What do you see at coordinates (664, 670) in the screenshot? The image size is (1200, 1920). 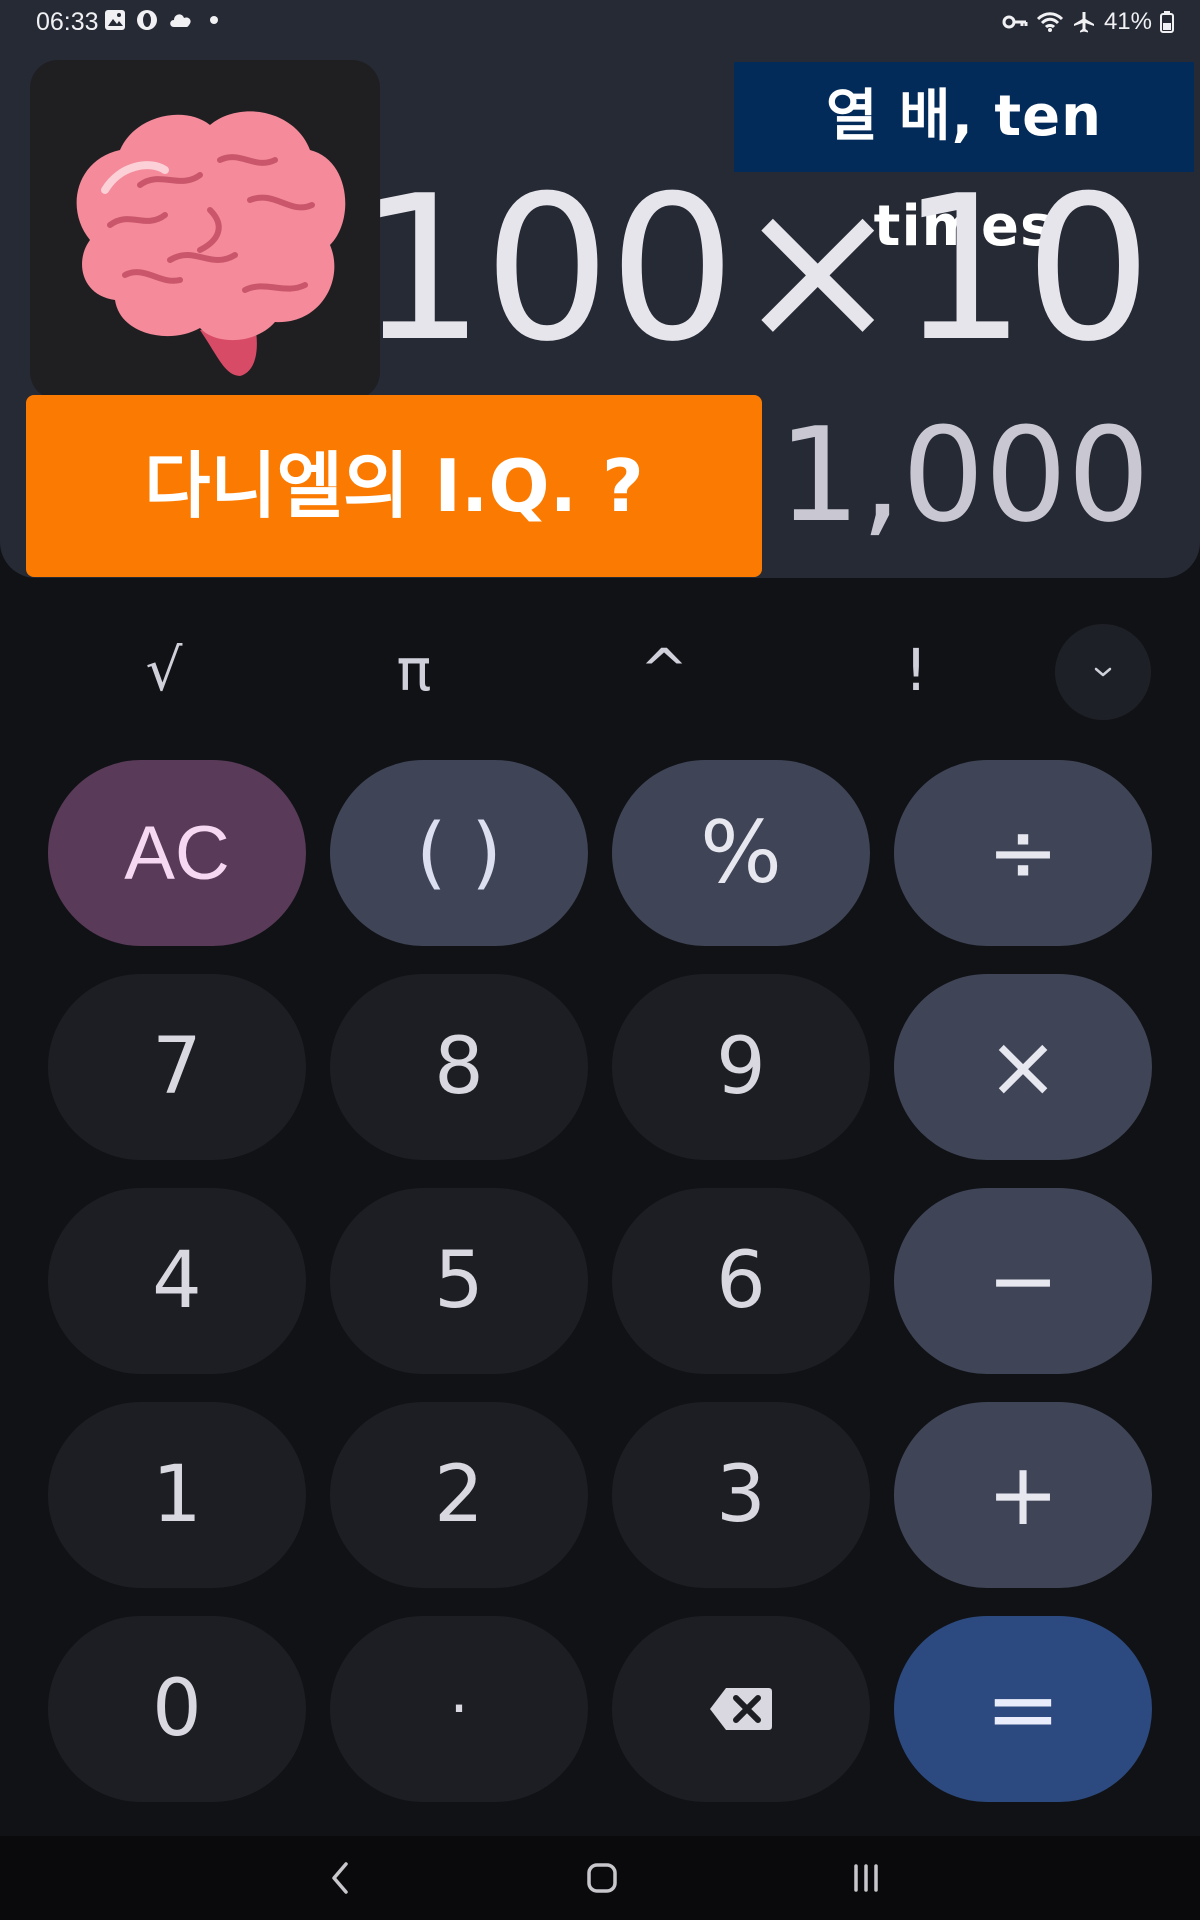 I see `power-key: ^` at bounding box center [664, 670].